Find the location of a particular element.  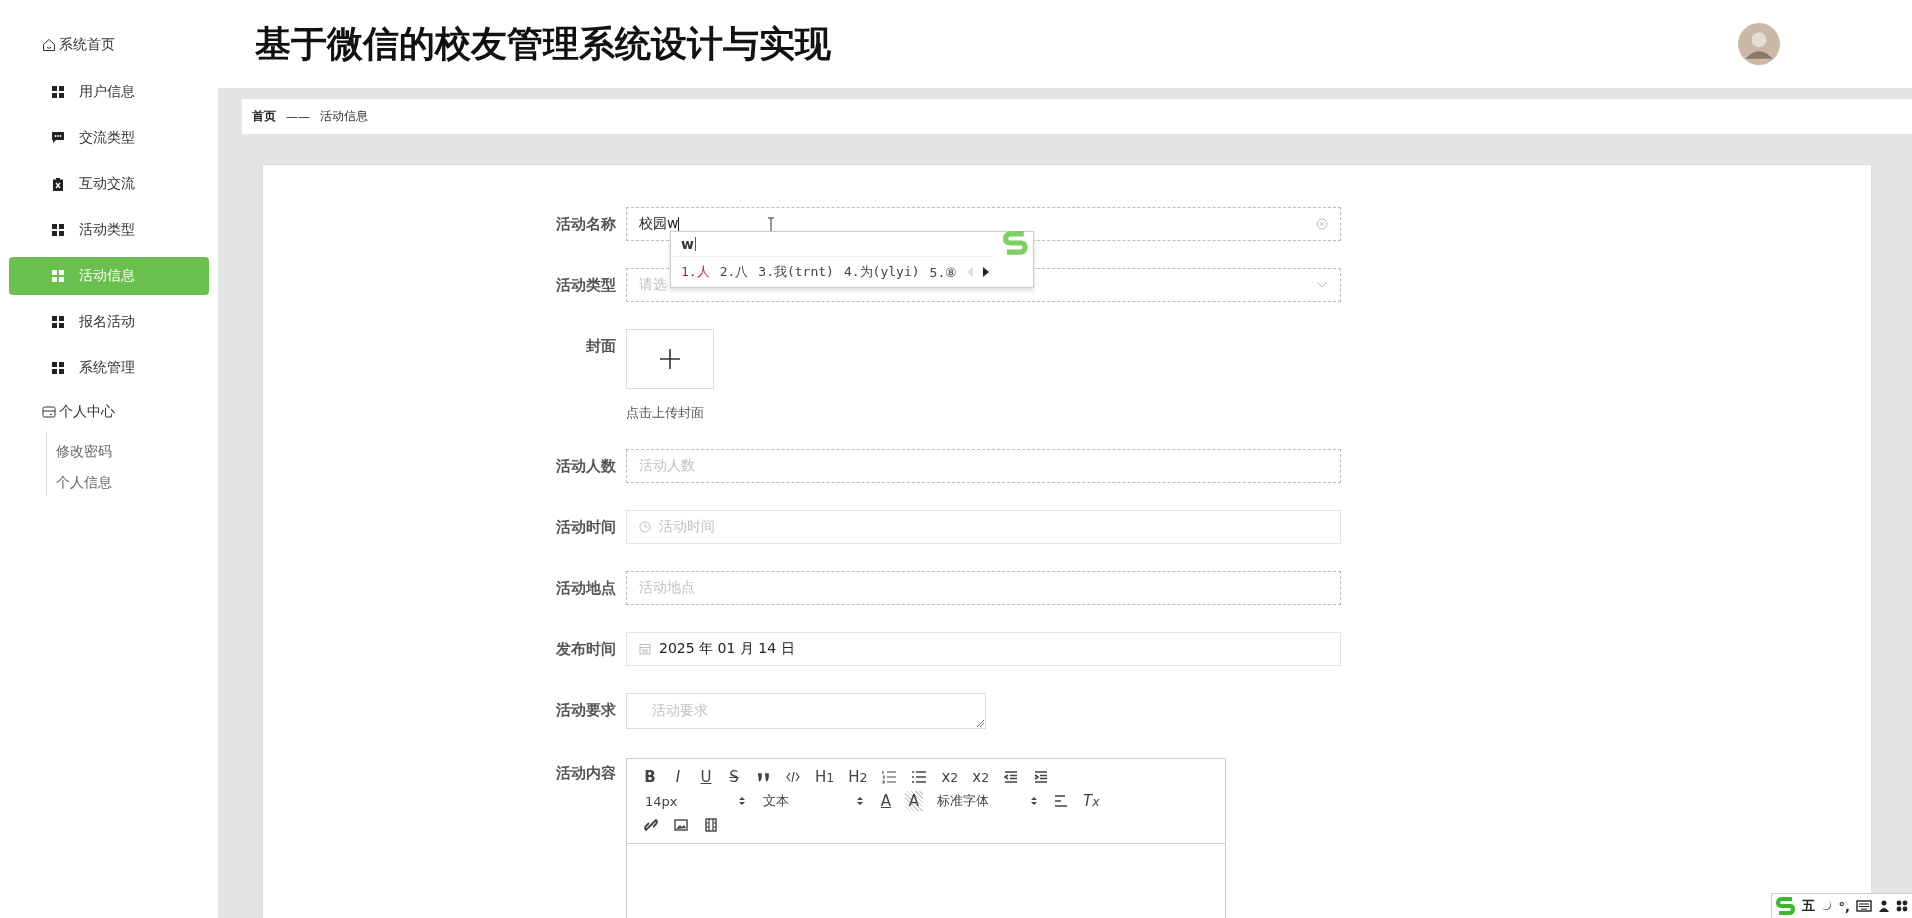

field-label: 活动名称 is located at coordinates (586, 224).